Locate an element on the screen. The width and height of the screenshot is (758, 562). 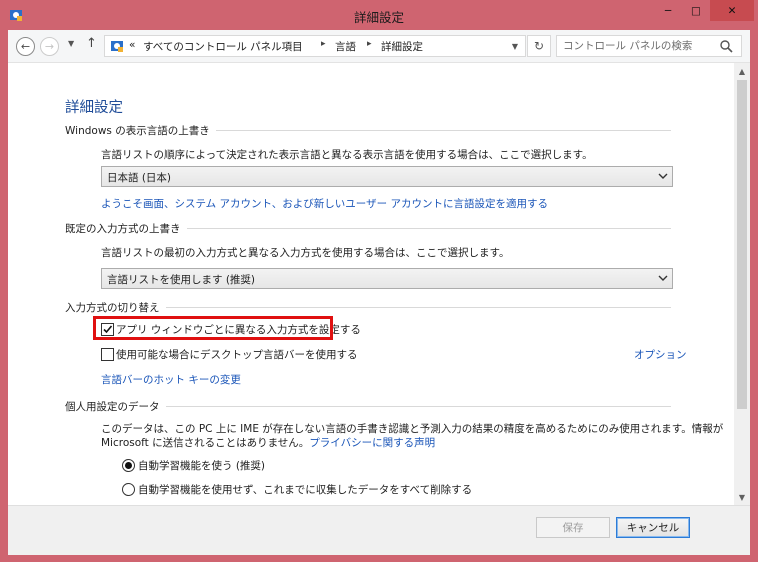
section-header: 個人用設定のデータ is located at coordinates (115, 406).